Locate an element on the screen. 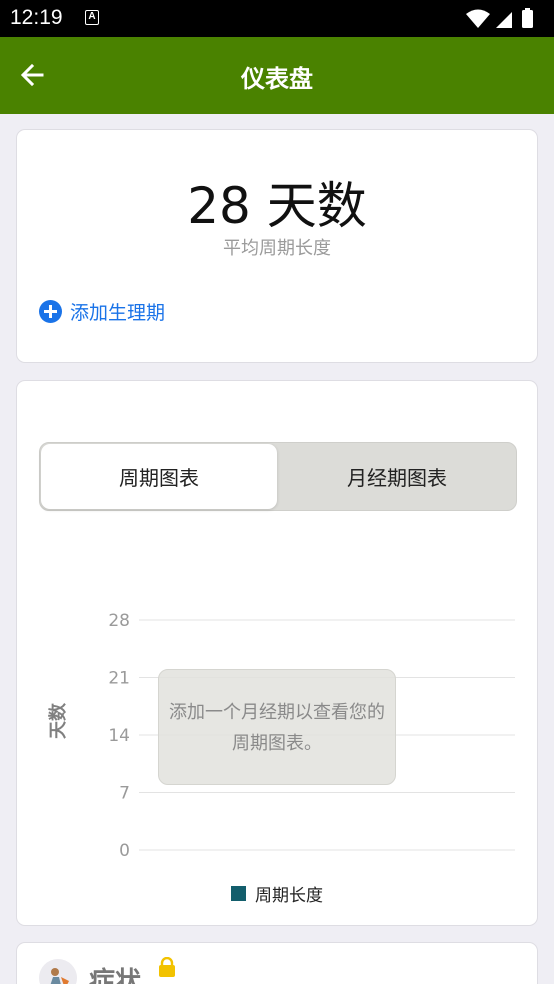 This screenshot has height=984, width=554. status-bar: 12:19 A is located at coordinates (277, 18).